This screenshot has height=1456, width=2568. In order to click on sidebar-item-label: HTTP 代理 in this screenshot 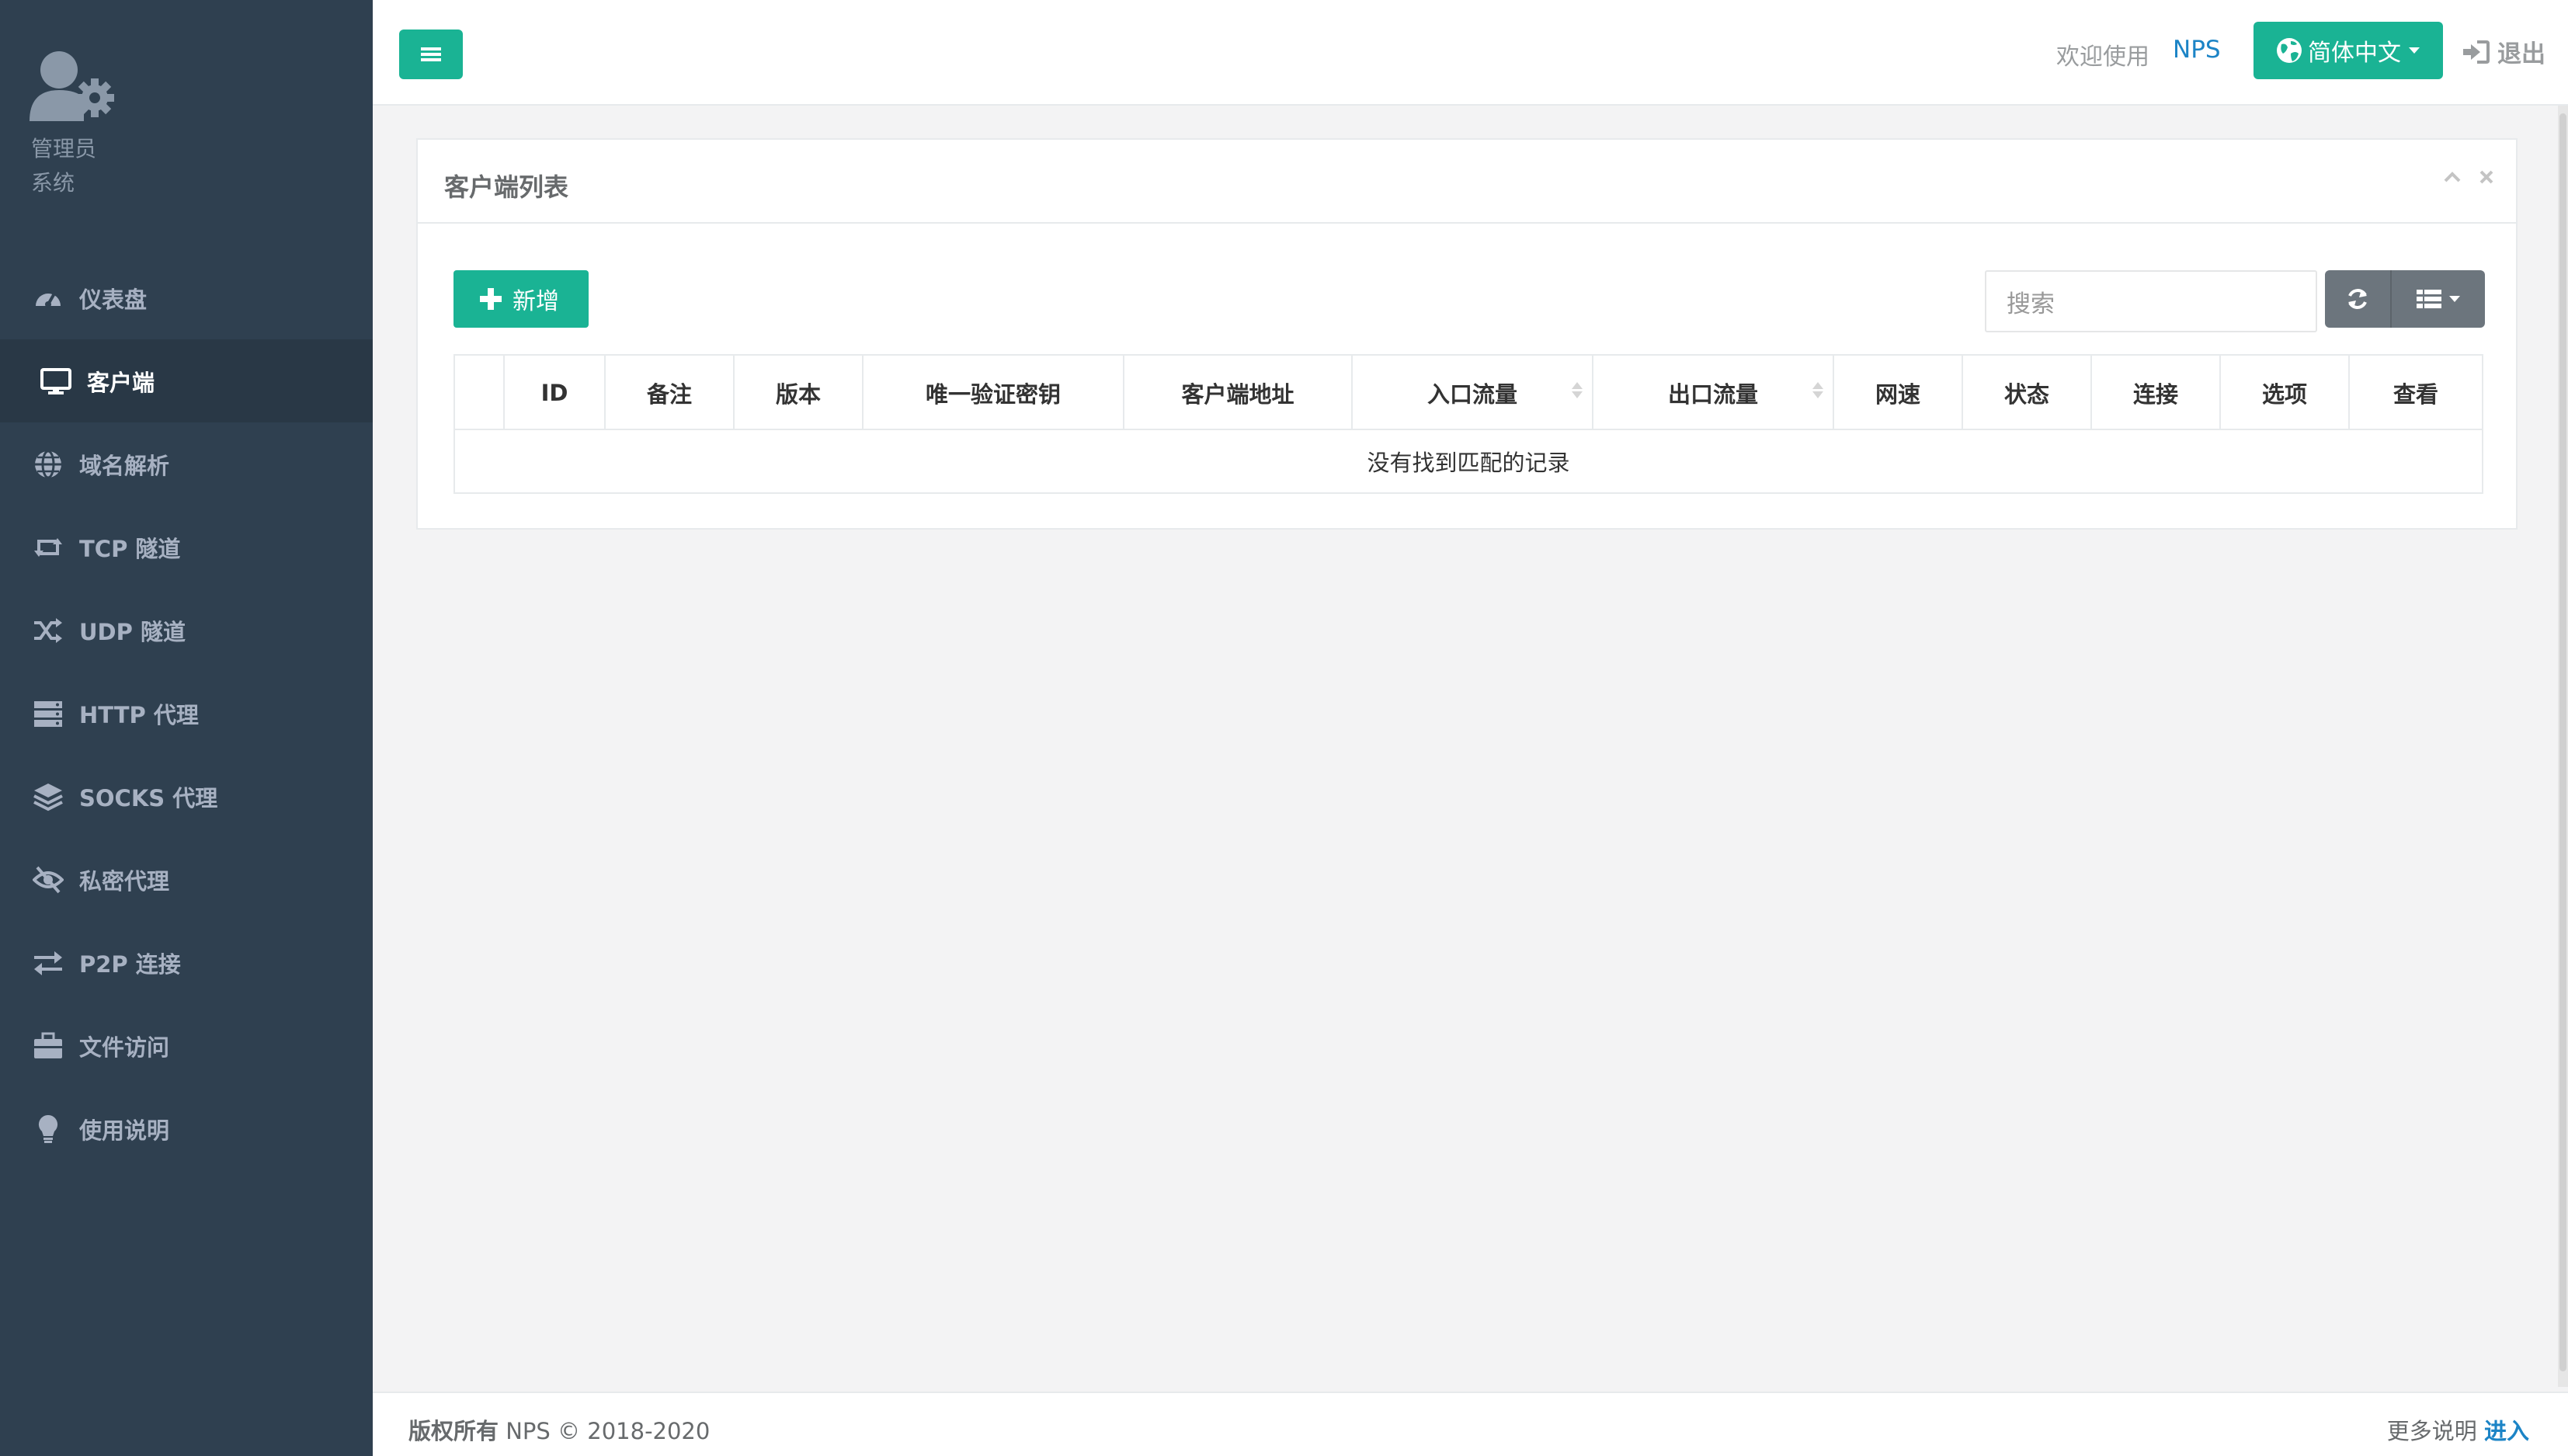, I will do `click(139, 714)`.